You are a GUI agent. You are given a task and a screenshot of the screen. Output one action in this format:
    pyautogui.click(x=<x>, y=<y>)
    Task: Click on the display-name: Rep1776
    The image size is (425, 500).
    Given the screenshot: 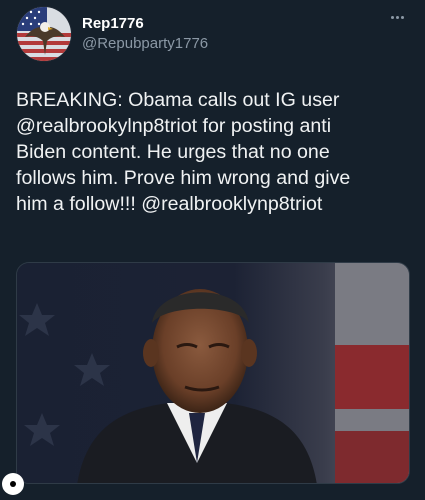 What is the action you would take?
    pyautogui.click(x=145, y=24)
    